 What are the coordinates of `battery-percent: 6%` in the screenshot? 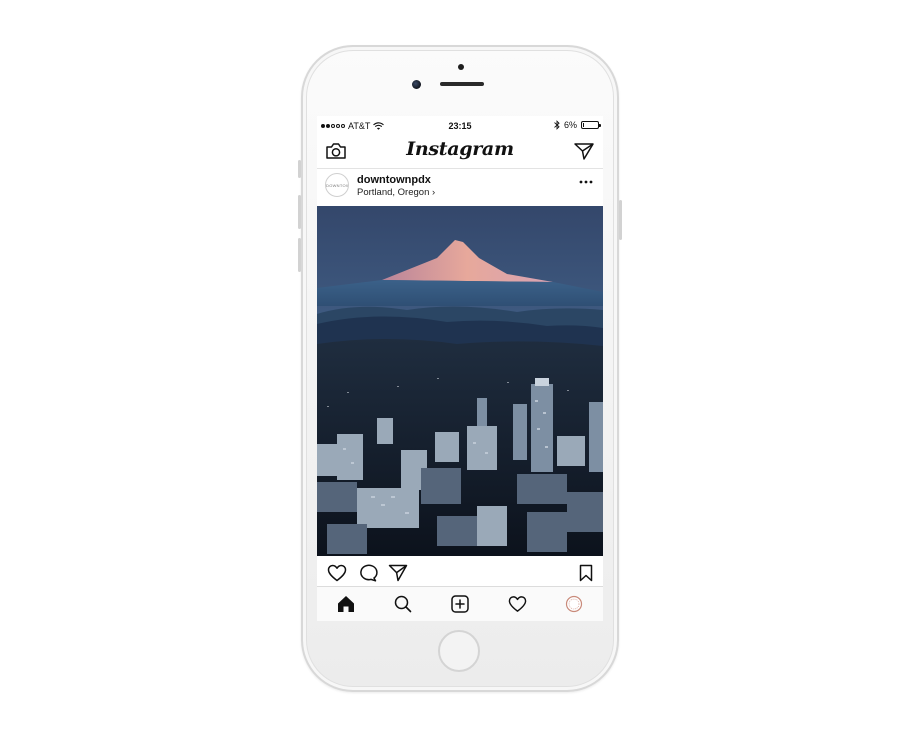 It's located at (570, 125).